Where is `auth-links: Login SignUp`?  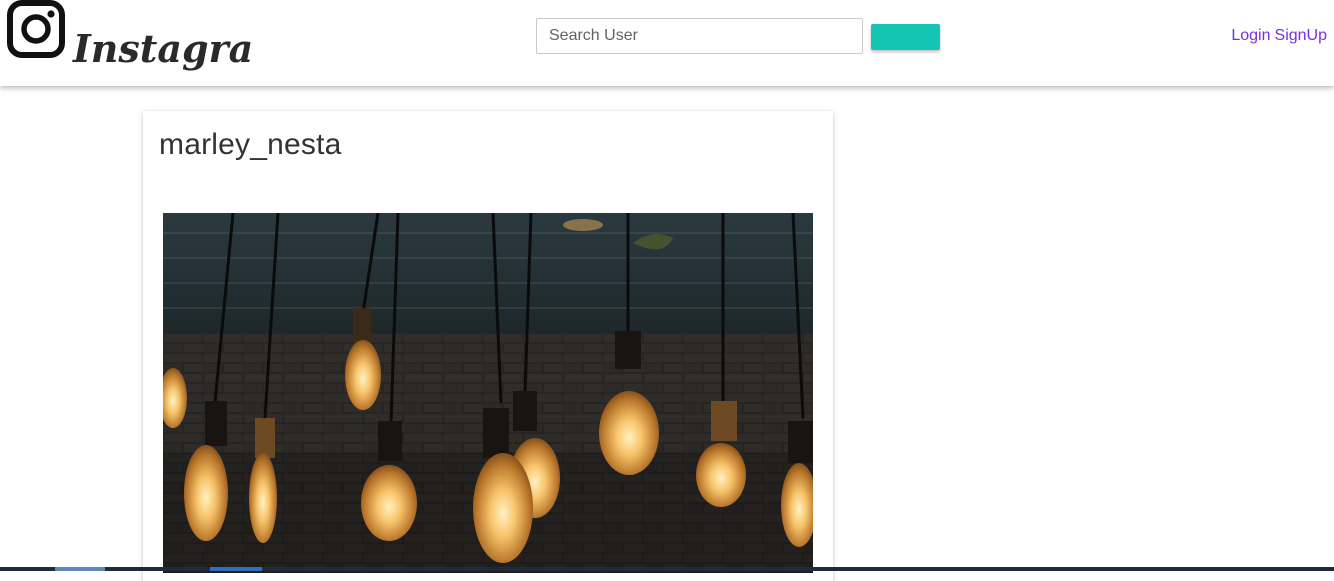 auth-links: Login SignUp is located at coordinates (1279, 36).